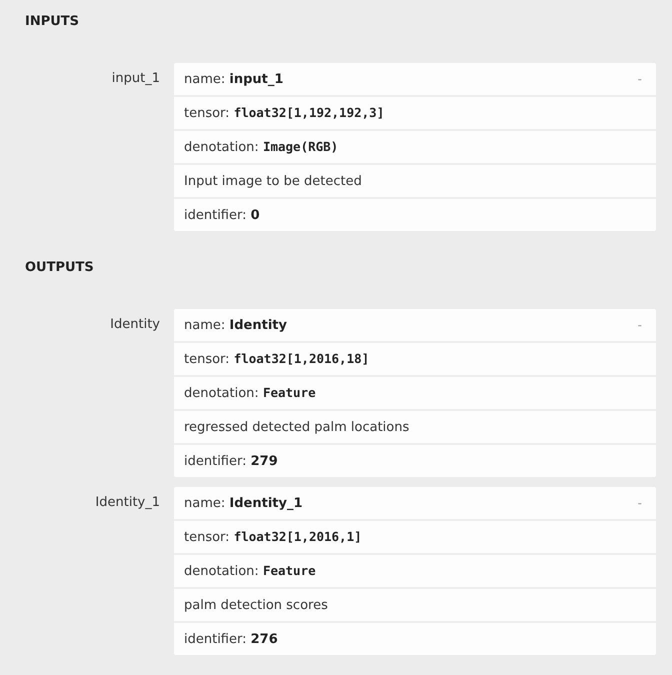 This screenshot has width=672, height=675. What do you see at coordinates (261, 147) in the screenshot?
I see `property-text: denotation: Image(RGB)` at bounding box center [261, 147].